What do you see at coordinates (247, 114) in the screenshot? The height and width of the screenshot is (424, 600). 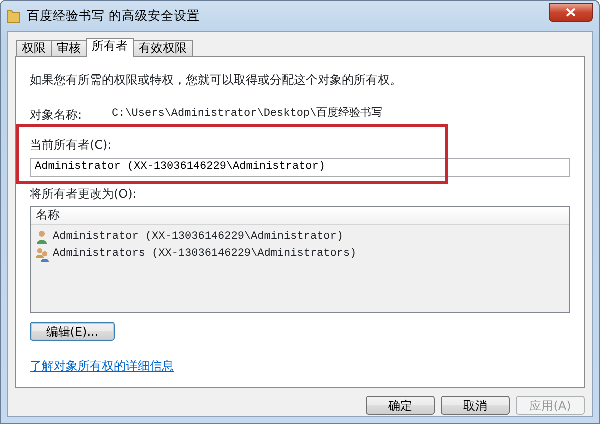 I see `object-path: C:\Users\Administrator\Desktop\百度经验书写` at bounding box center [247, 114].